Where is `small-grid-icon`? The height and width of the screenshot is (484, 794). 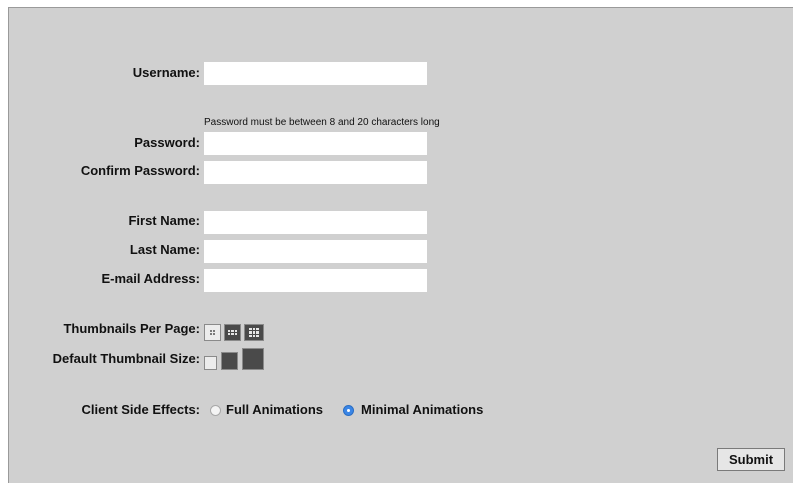 small-grid-icon is located at coordinates (212, 332).